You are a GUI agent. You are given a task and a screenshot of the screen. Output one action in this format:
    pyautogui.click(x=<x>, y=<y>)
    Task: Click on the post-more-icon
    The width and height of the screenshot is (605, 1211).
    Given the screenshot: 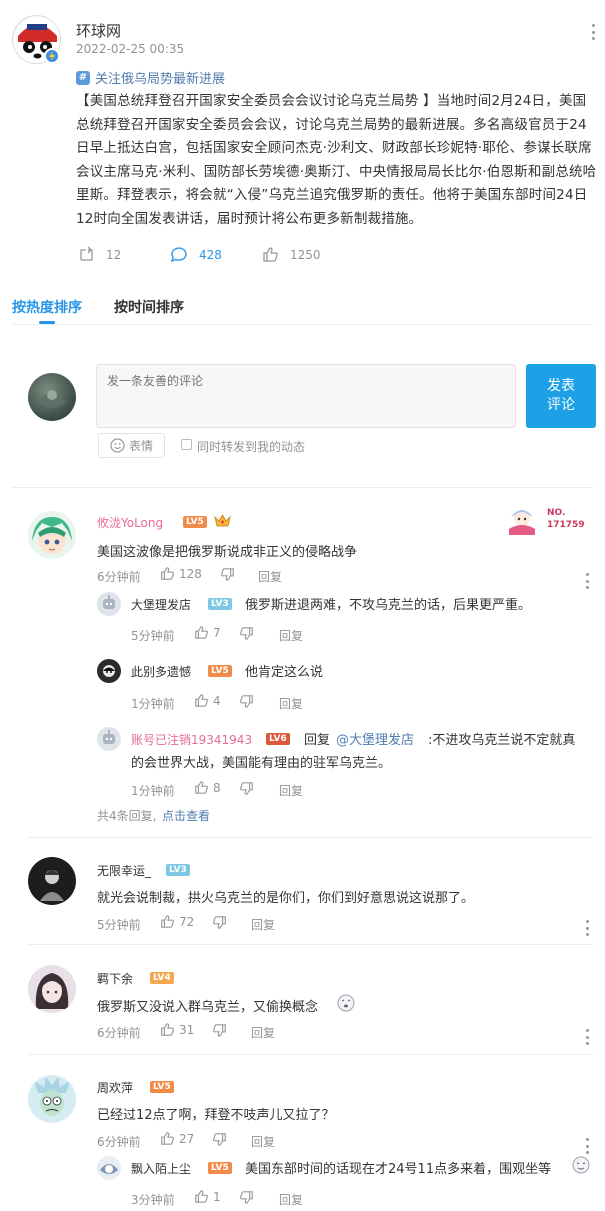 What is the action you would take?
    pyautogui.click(x=594, y=32)
    